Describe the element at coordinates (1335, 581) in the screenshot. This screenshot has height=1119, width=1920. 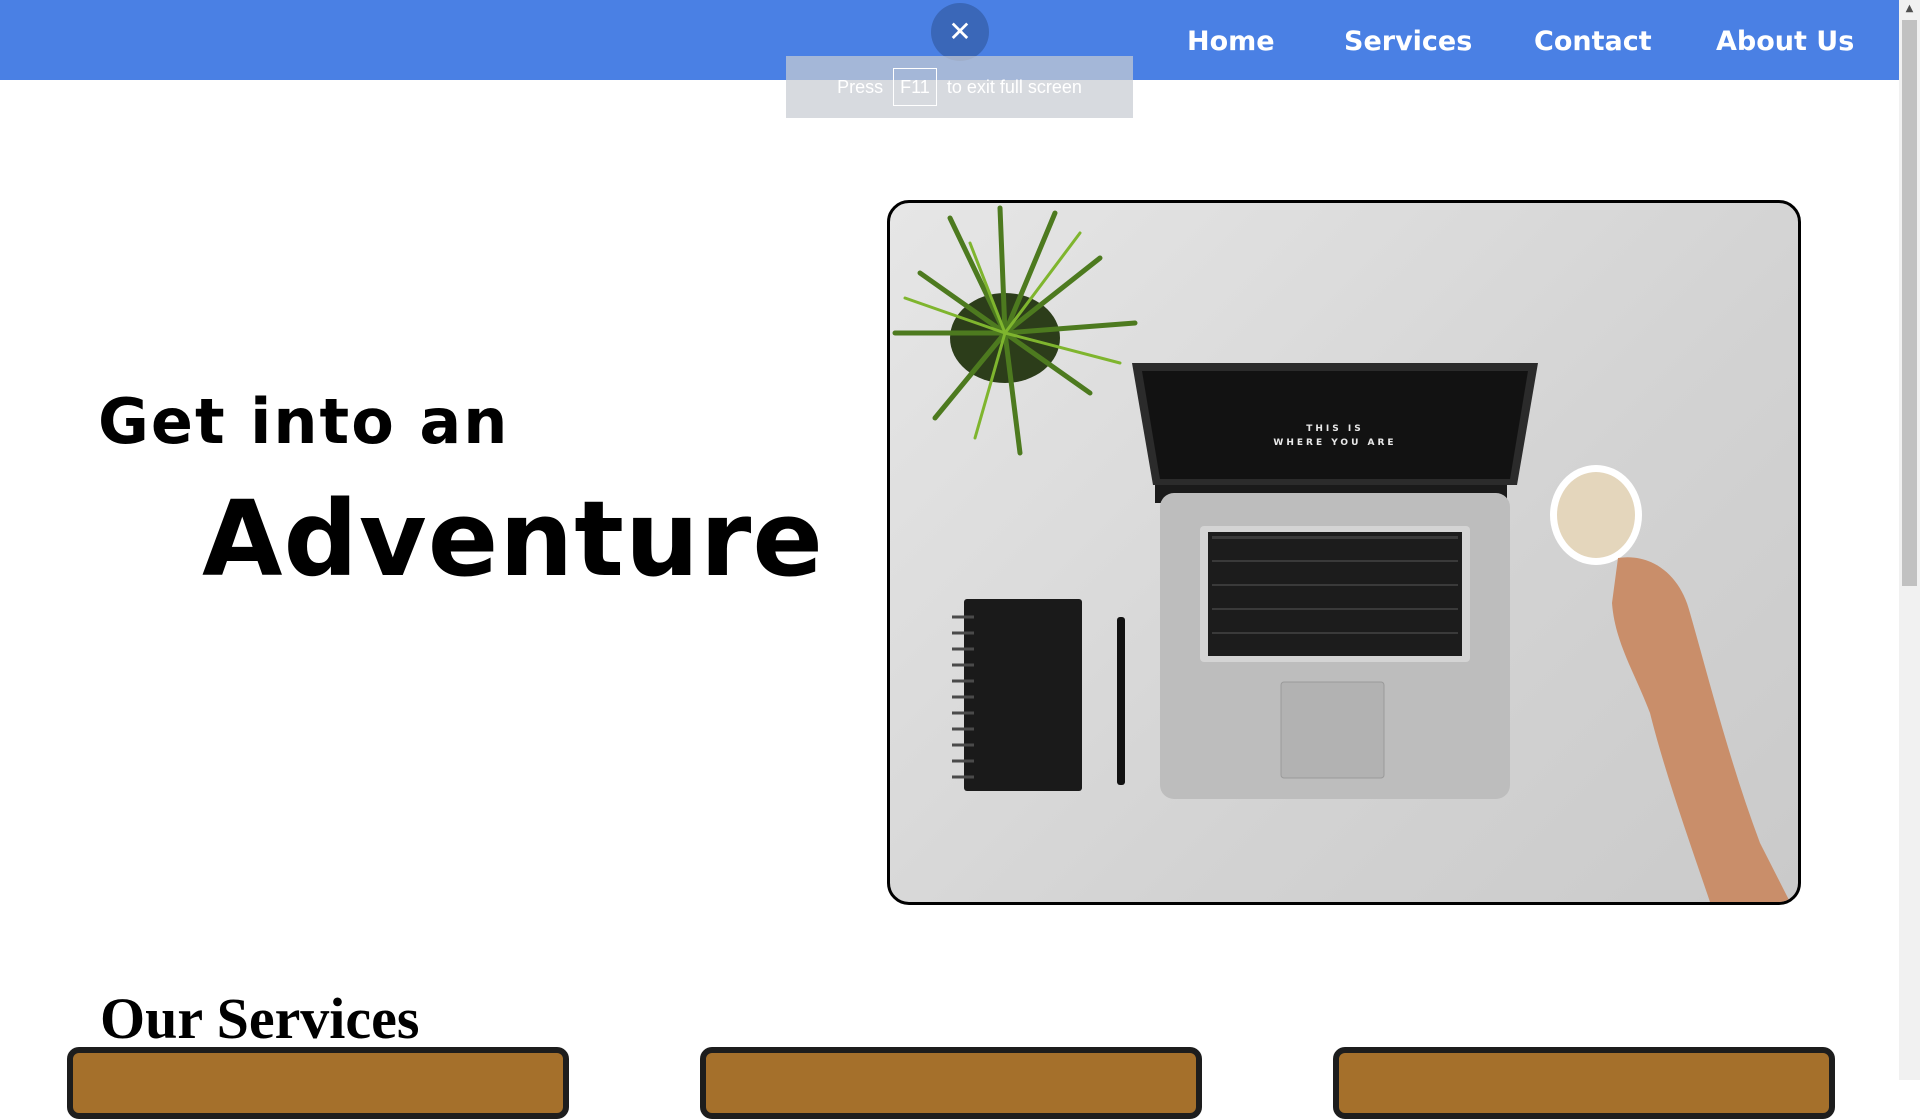
I see `laptop-illustration: THIS IS WHERE YOU ARE` at that location.